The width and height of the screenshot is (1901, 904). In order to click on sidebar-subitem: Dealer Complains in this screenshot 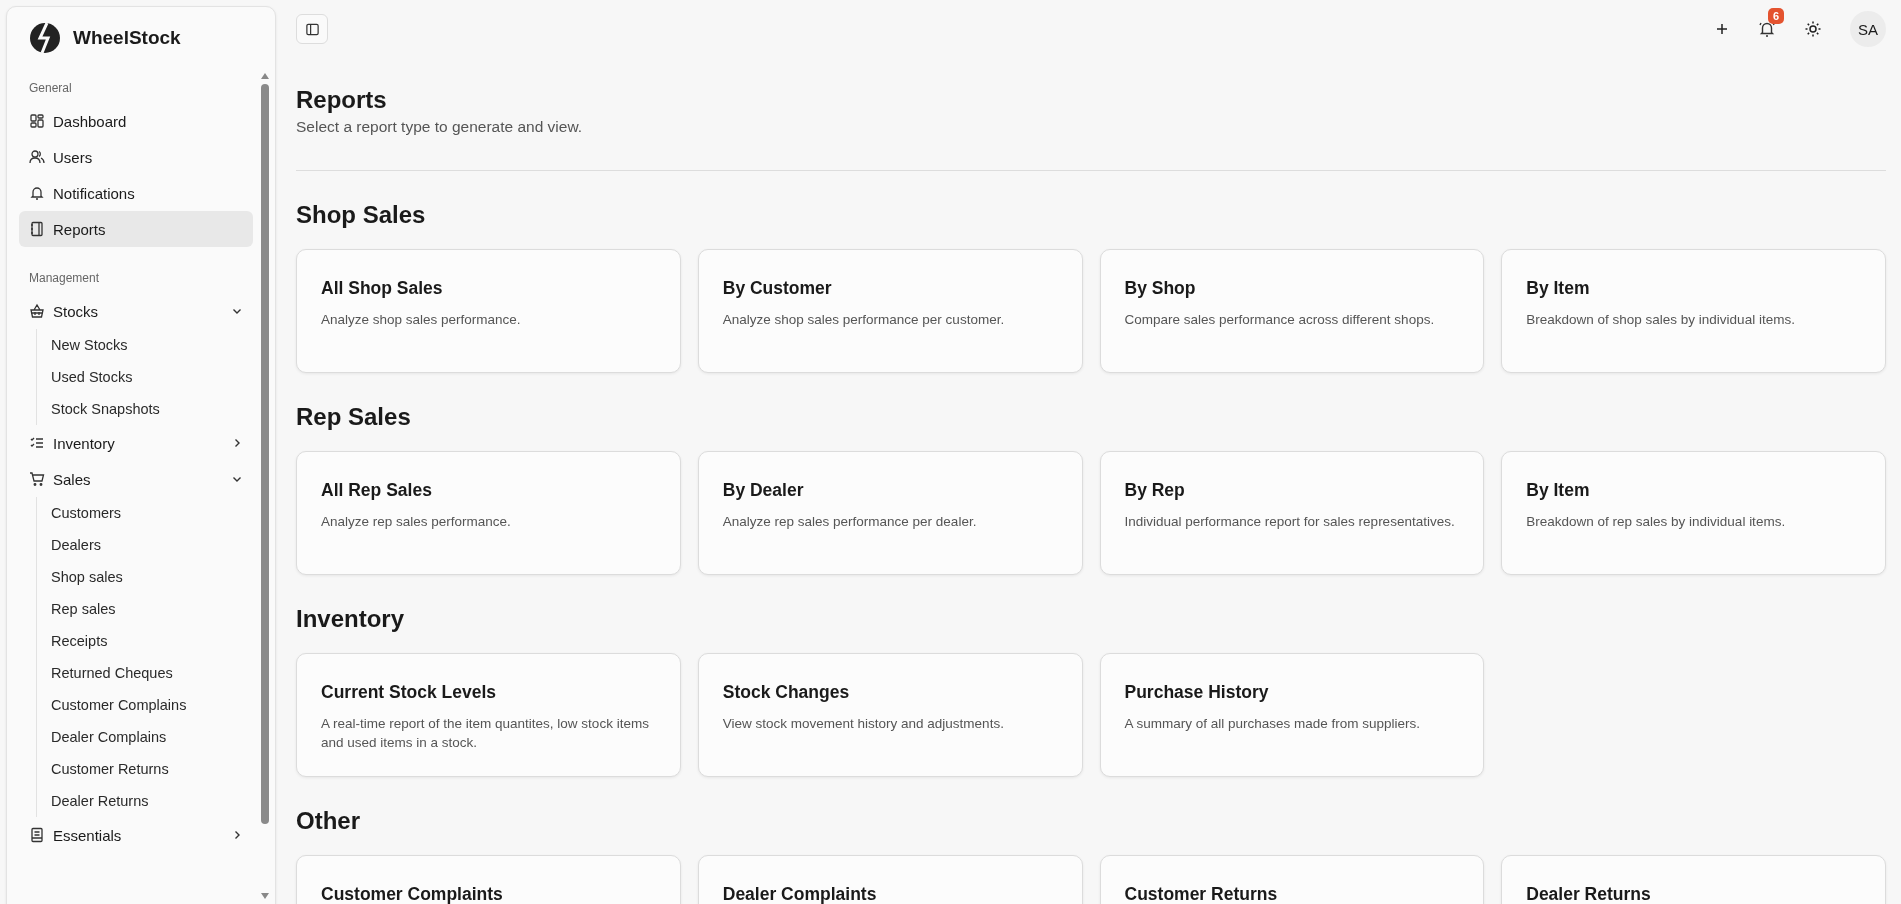, I will do `click(151, 737)`.